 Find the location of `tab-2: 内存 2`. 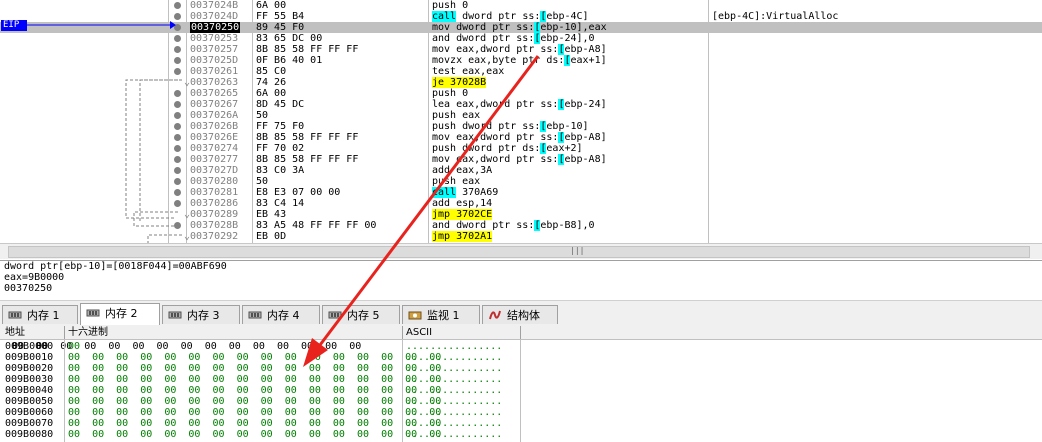

tab-2: 内存 2 is located at coordinates (120, 314).